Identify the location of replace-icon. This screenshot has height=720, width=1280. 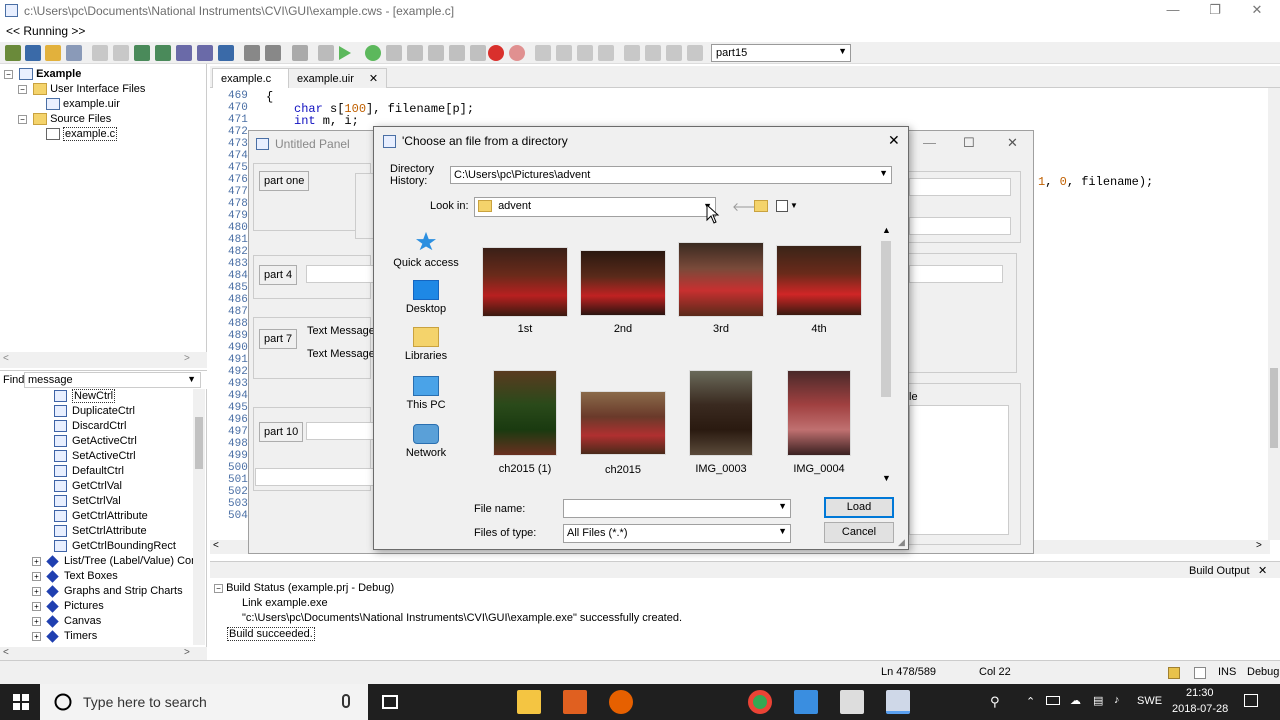
(273, 53).